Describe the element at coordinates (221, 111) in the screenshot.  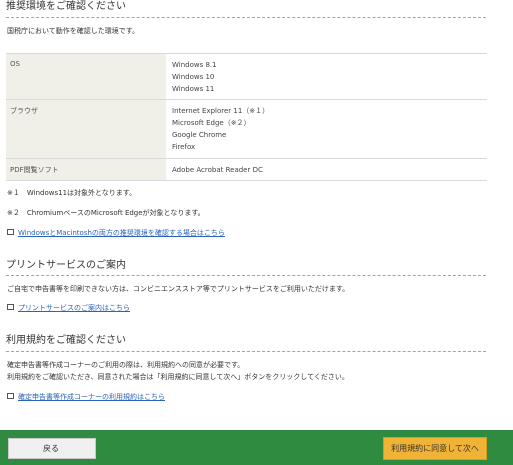
I see `browser-value: Internet Explorer 11（※１）` at that location.